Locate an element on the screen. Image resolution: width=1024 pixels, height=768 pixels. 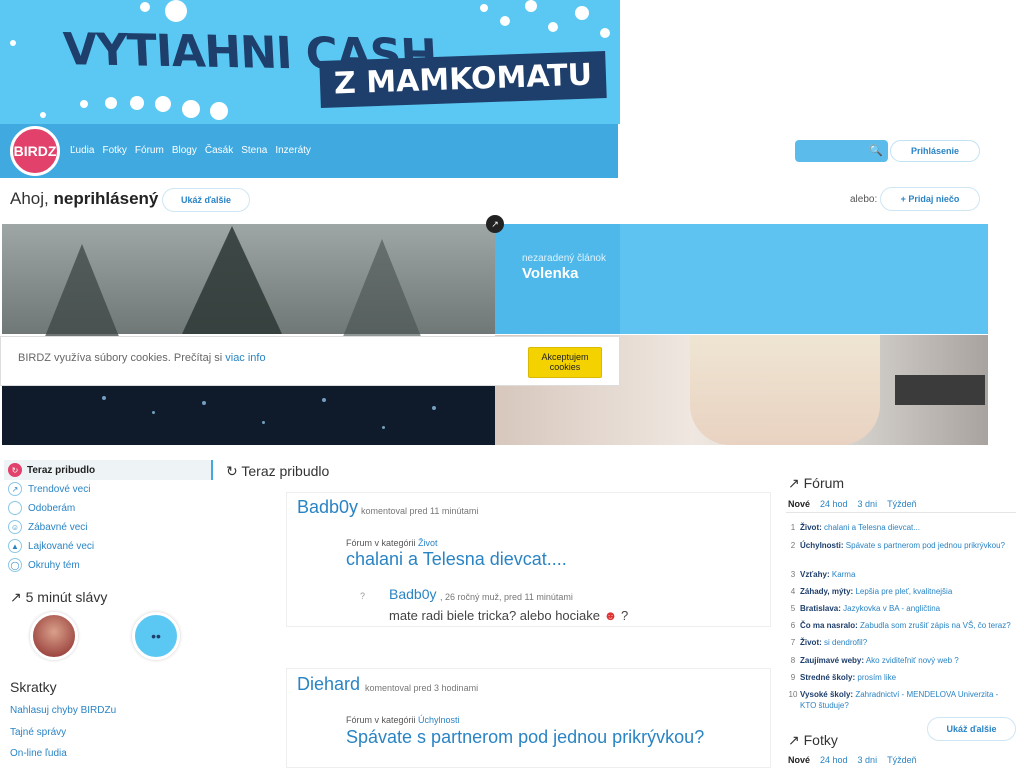
nav-item-blogy: Blogy is located at coordinates (184, 150).